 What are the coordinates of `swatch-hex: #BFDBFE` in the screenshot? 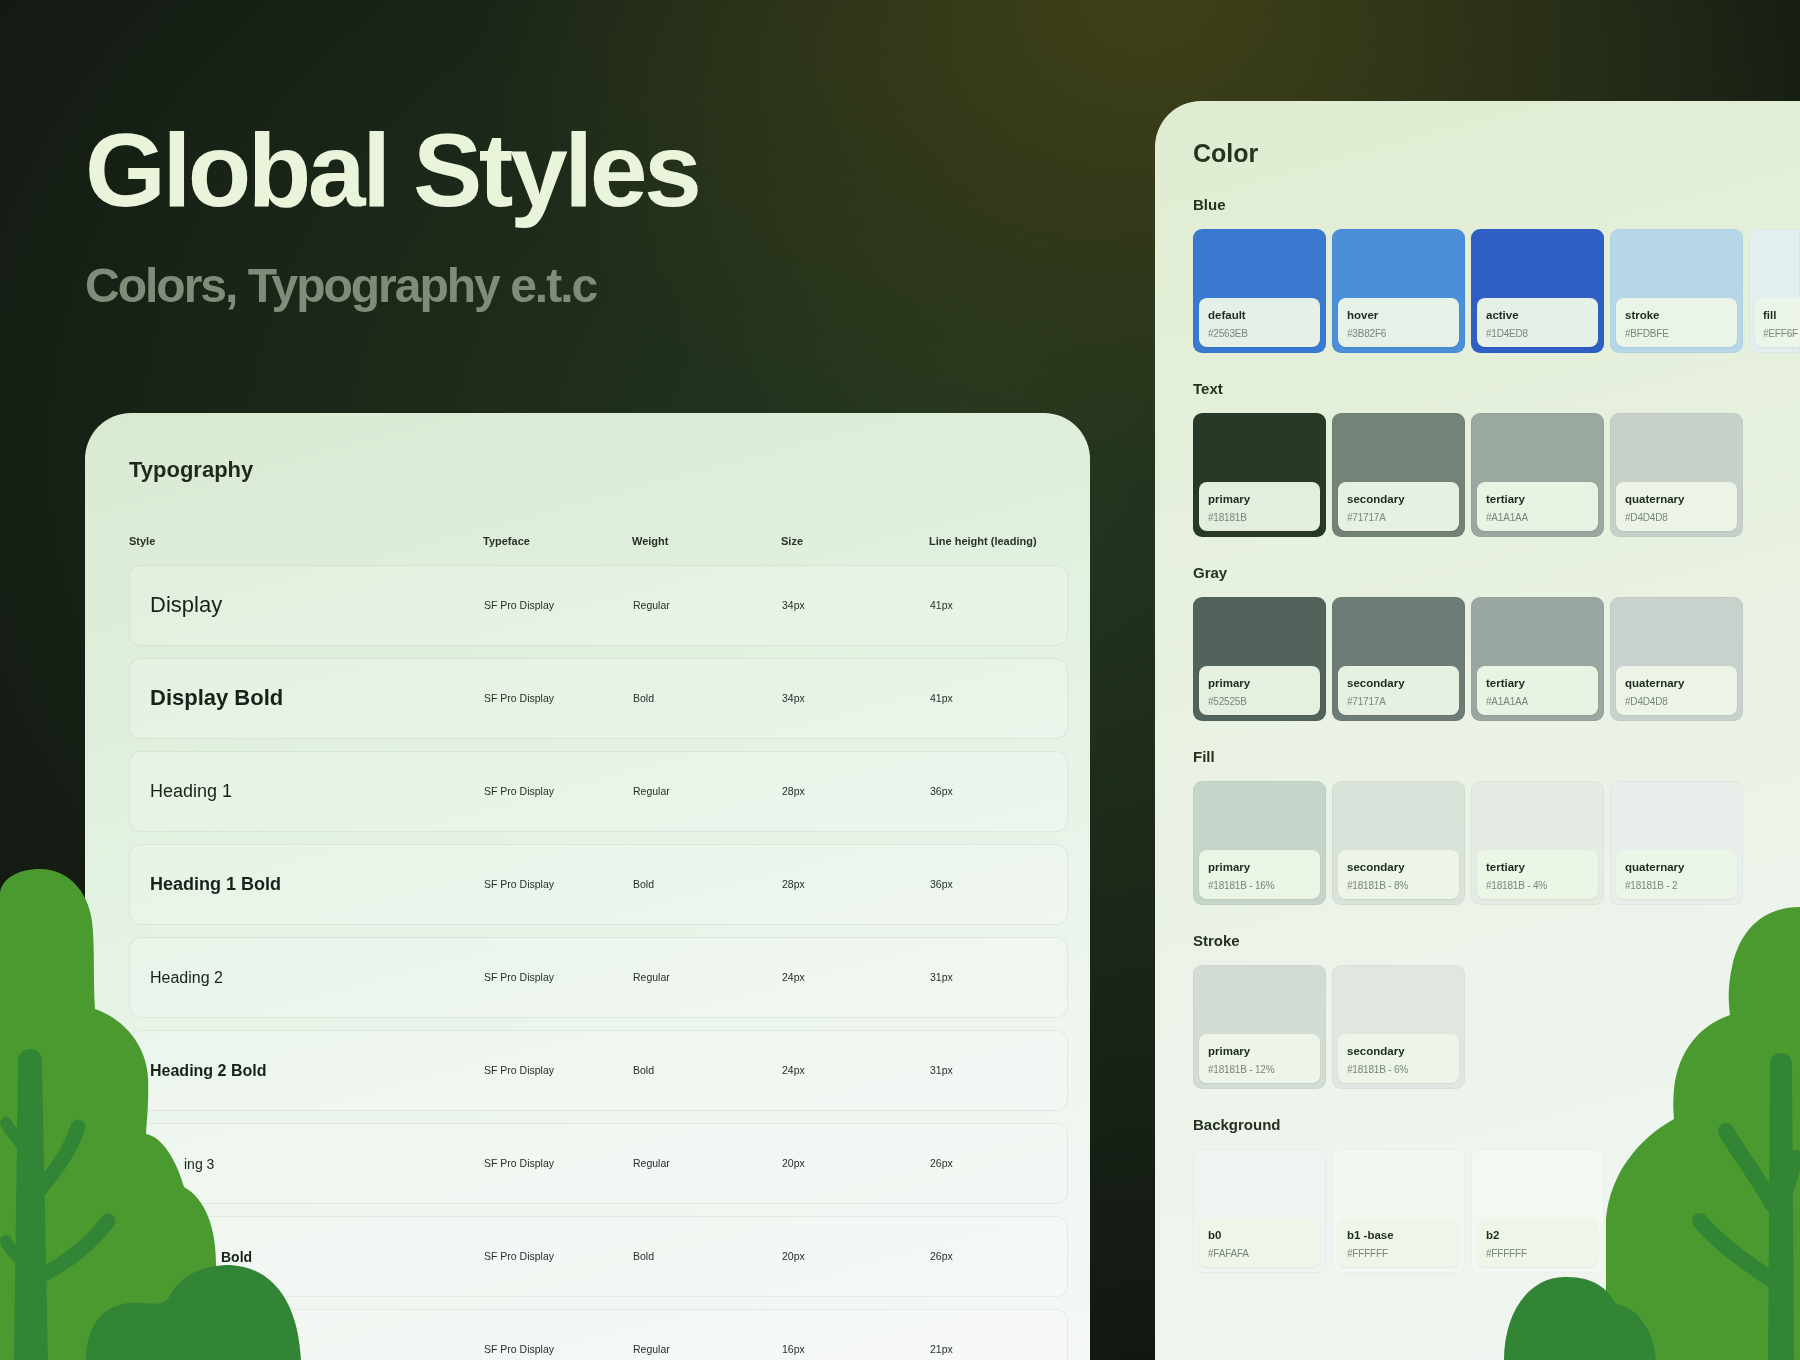 It's located at (1647, 333).